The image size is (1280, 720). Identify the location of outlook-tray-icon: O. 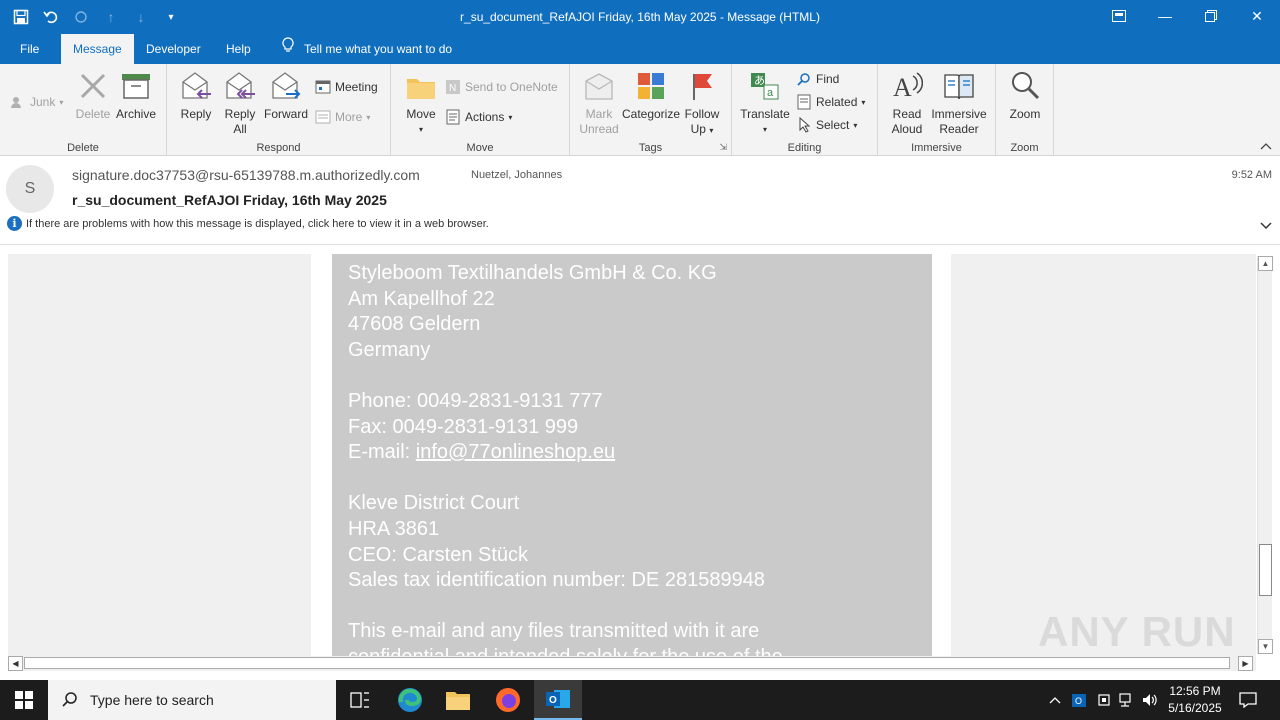
(1080, 700).